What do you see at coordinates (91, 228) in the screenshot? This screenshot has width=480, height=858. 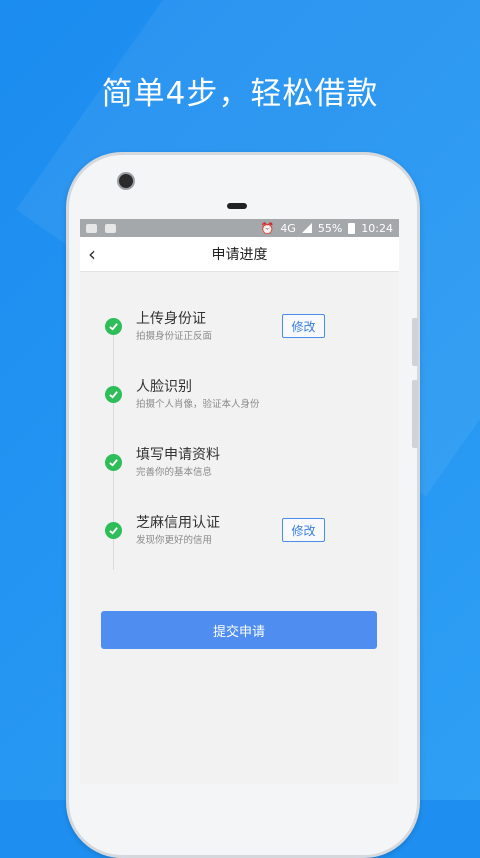 I see `message-icon` at bounding box center [91, 228].